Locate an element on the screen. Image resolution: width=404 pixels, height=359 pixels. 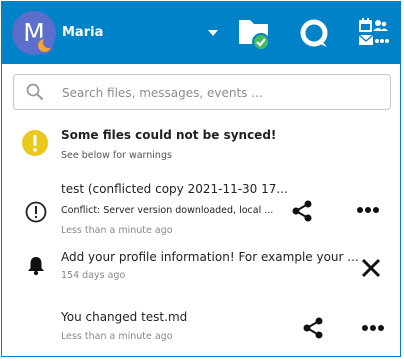
talk-button is located at coordinates (314, 33).